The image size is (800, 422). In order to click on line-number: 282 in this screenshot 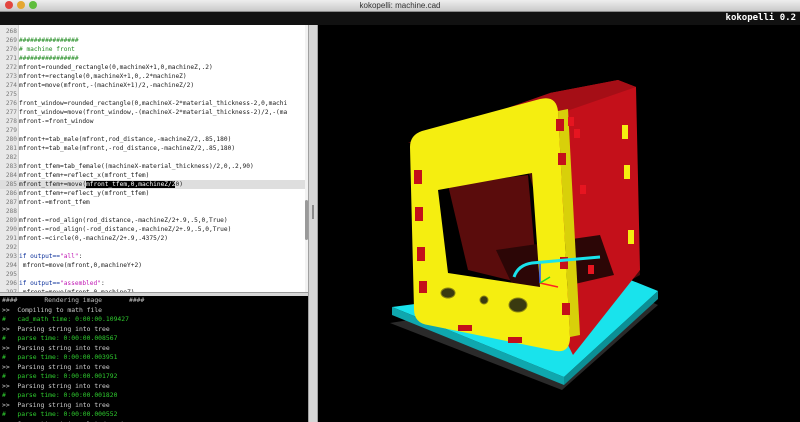, I will do `click(11, 158)`.